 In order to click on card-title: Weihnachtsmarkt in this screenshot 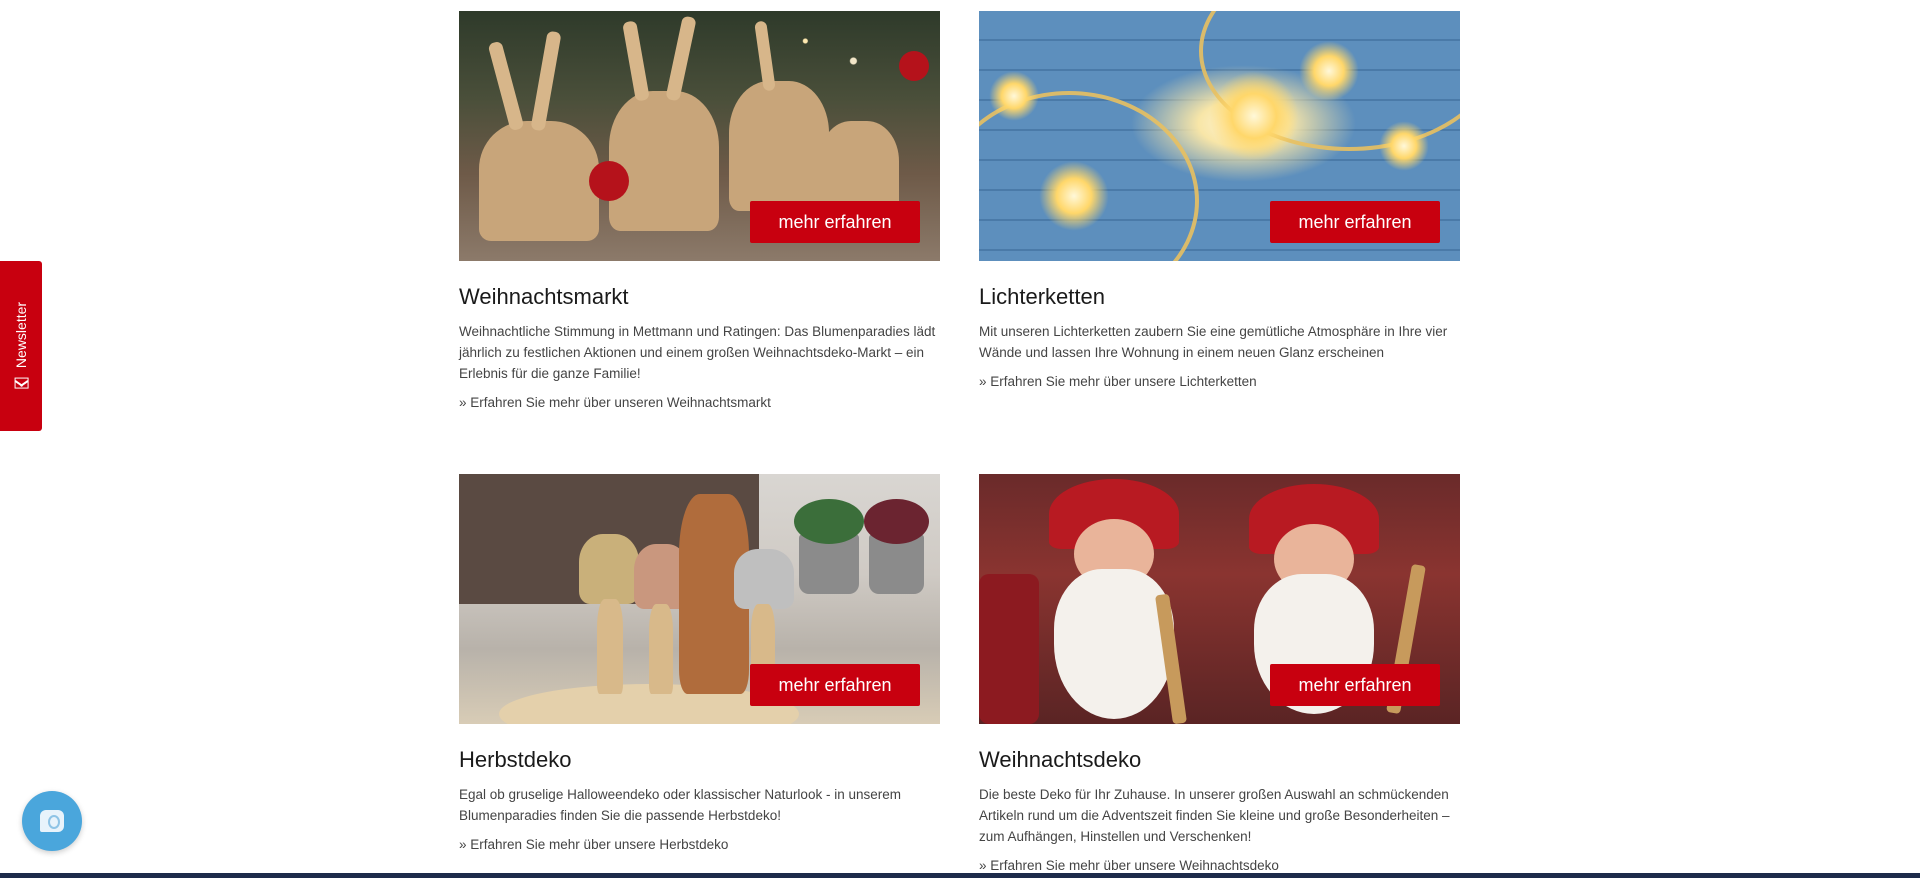, I will do `click(544, 296)`.